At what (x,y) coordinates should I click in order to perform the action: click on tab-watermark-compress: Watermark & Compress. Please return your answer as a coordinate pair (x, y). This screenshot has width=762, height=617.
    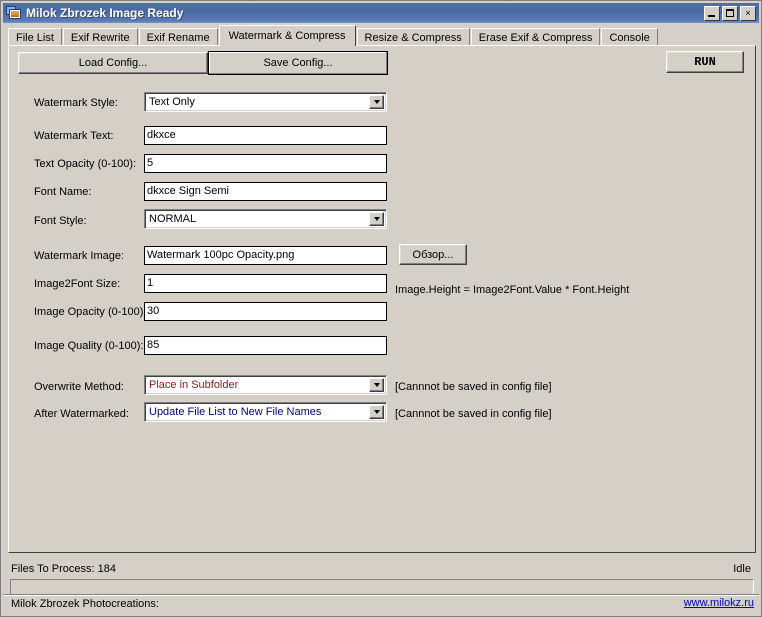
    Looking at the image, I should click on (287, 35).